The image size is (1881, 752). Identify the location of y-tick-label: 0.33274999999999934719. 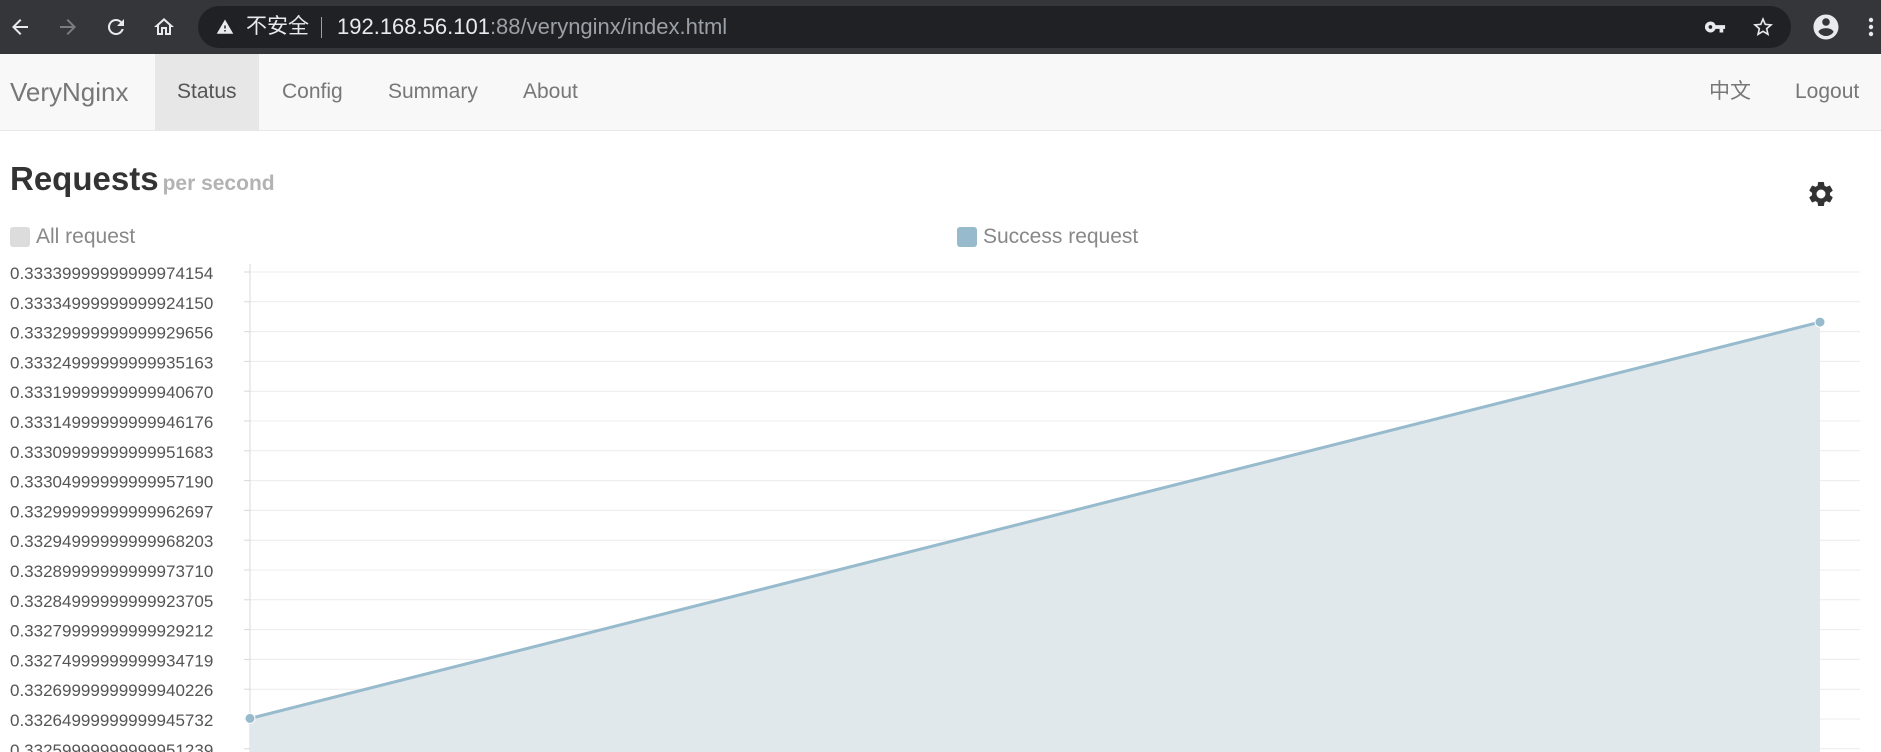
(111, 660).